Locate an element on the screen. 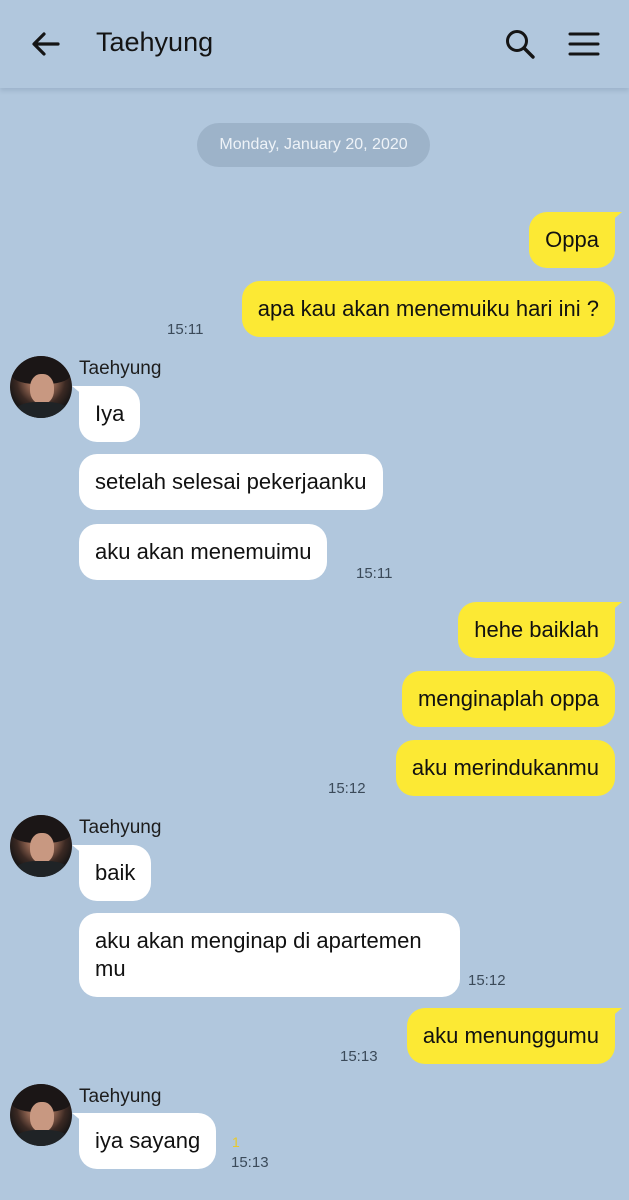  arrow-left-icon is located at coordinates (46, 44).